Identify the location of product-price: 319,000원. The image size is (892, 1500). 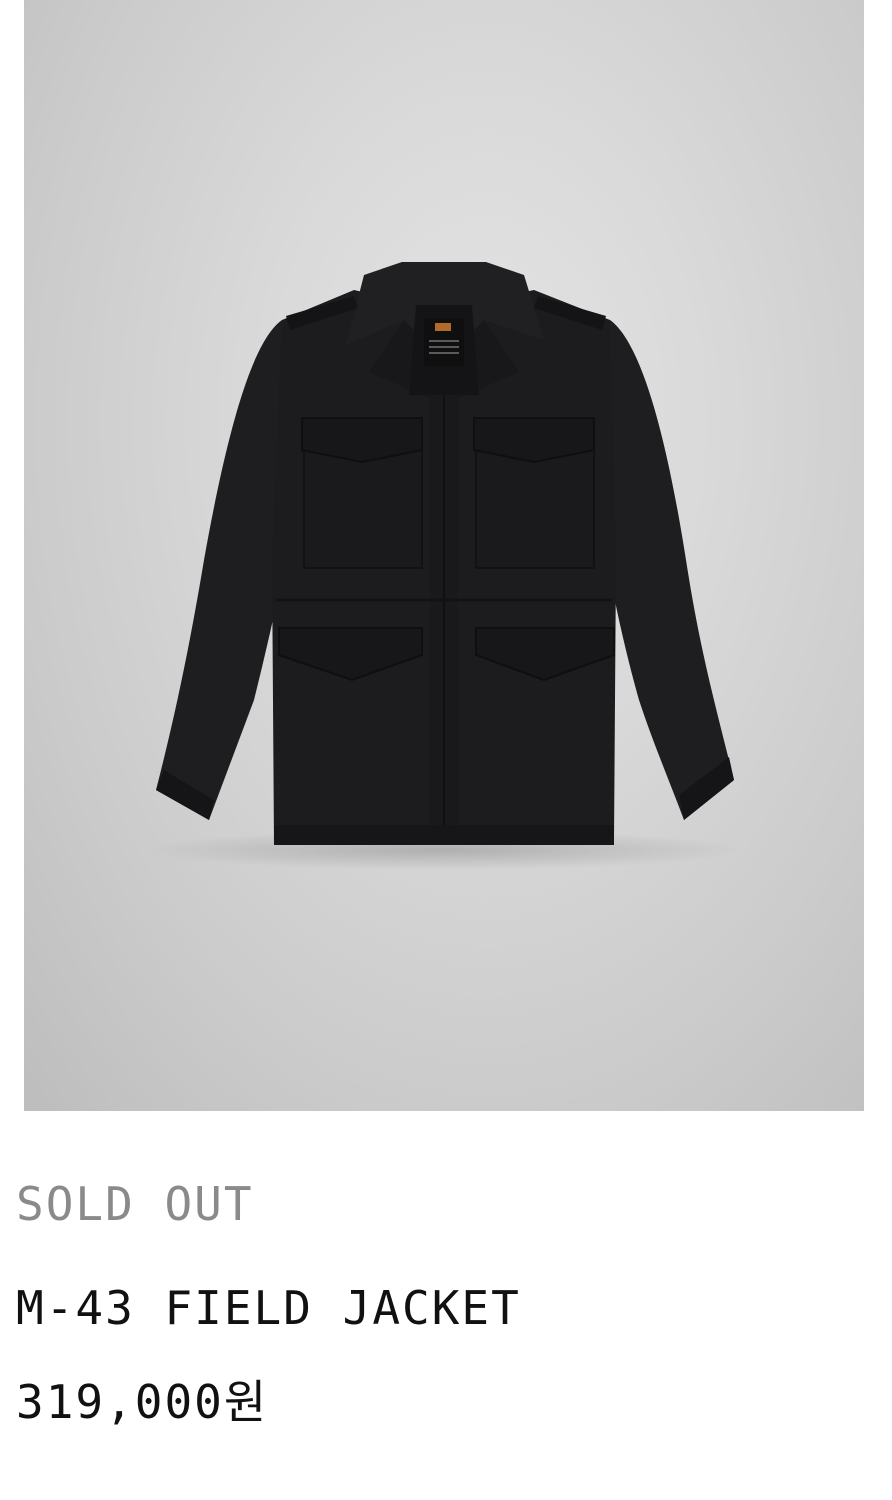
(142, 1402).